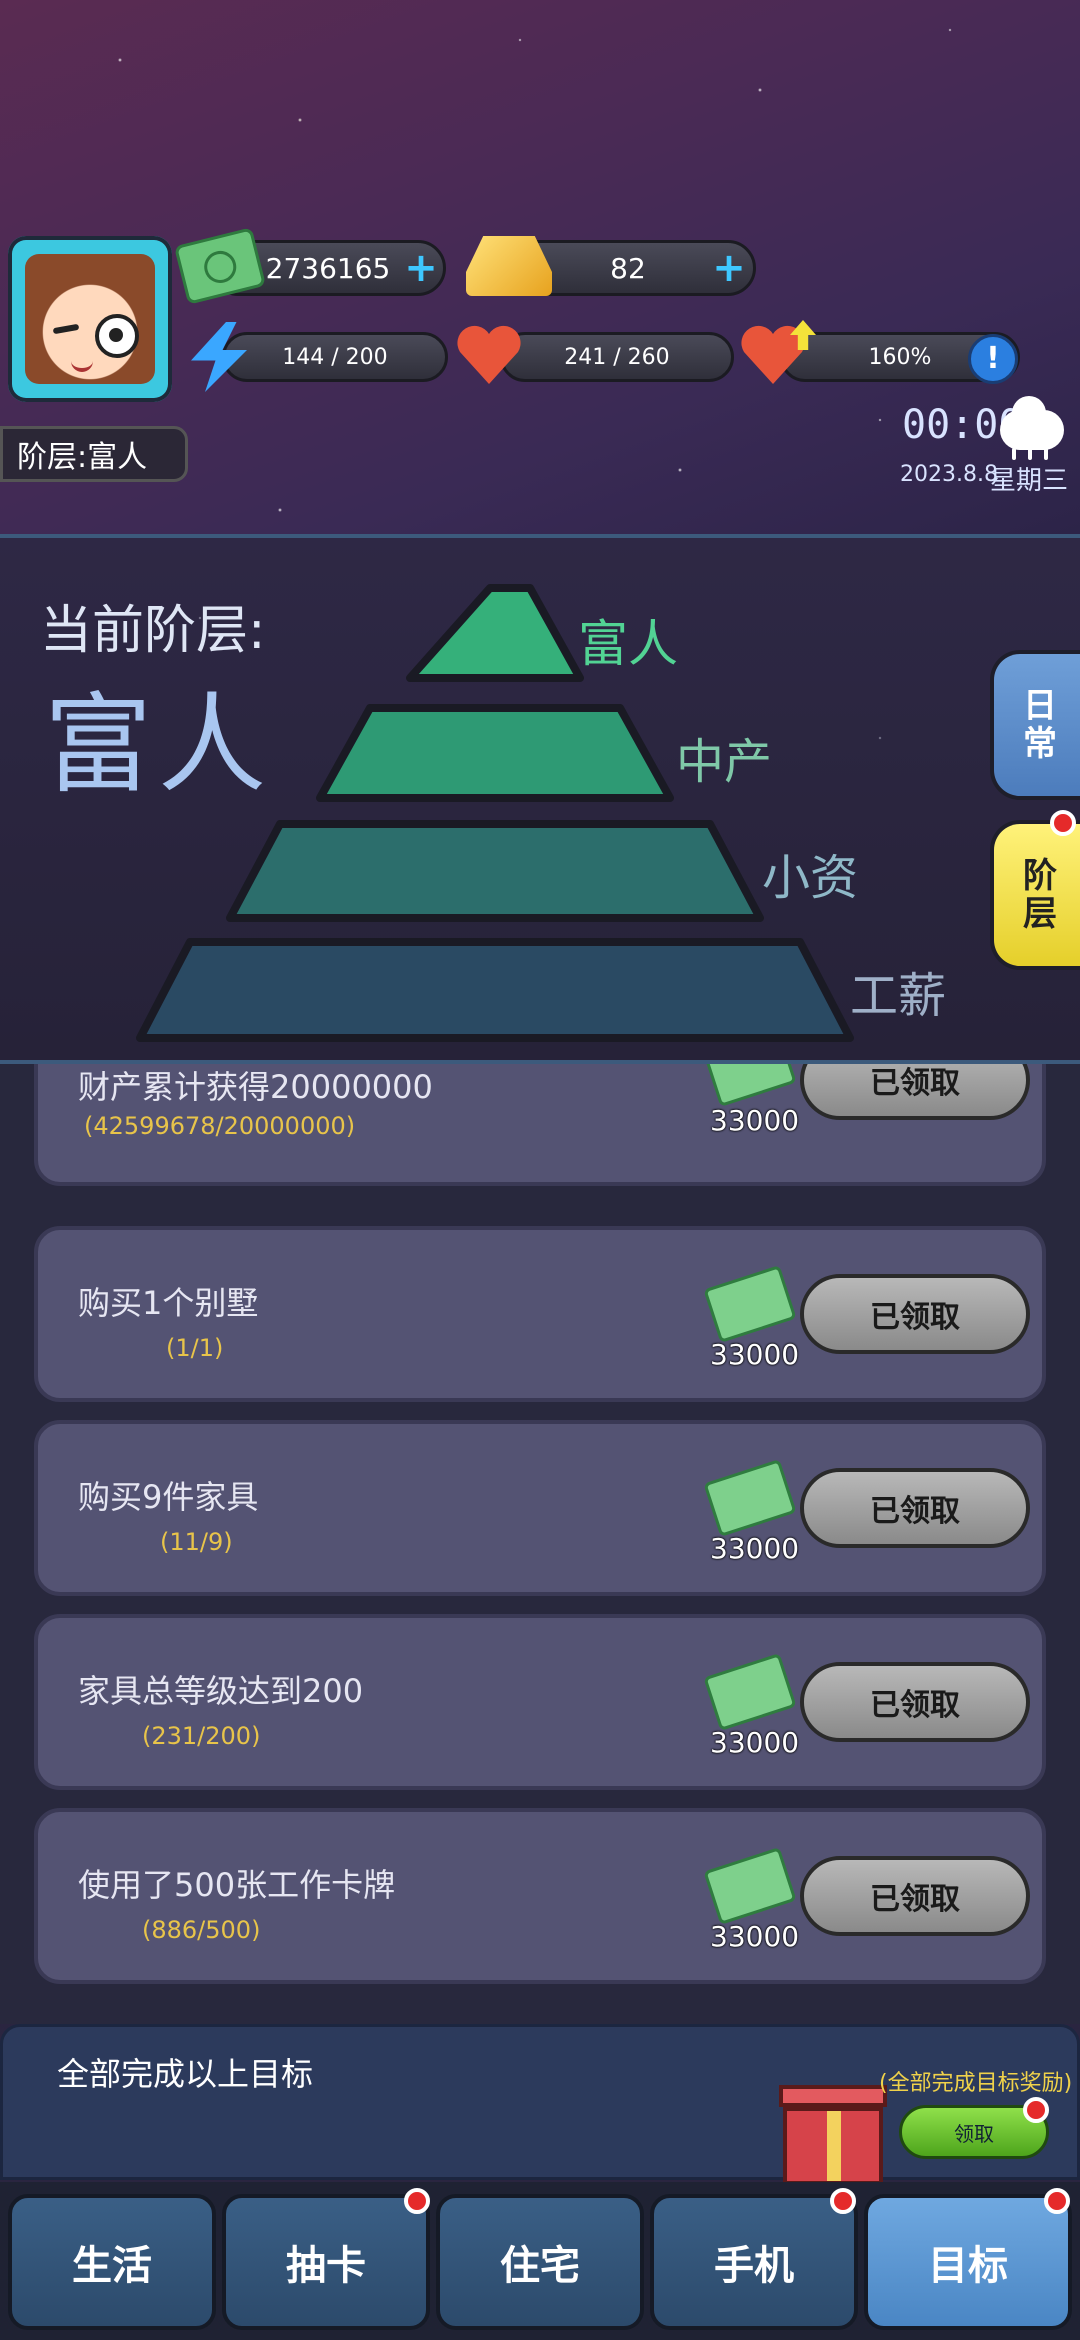 The image size is (1080, 2340). I want to click on bonus-rate-value: 160%, so click(900, 357).